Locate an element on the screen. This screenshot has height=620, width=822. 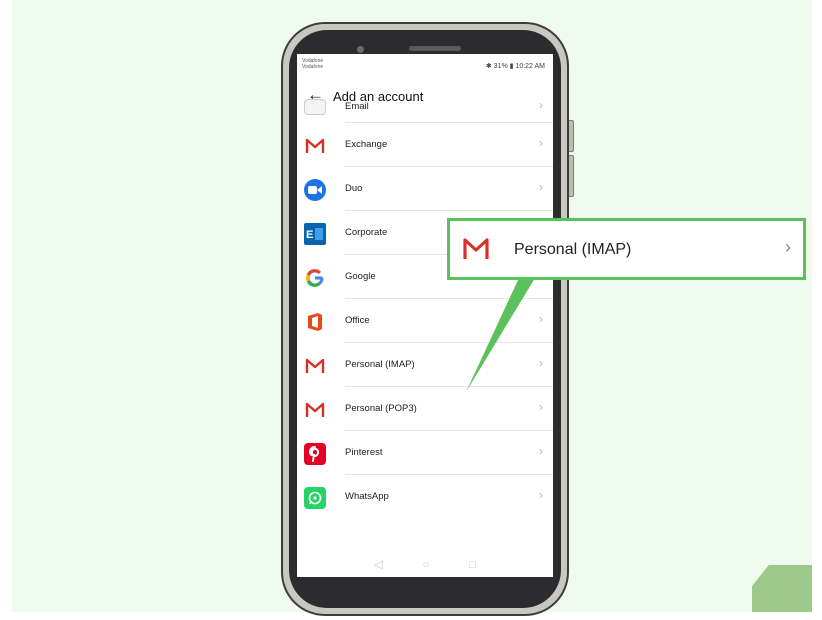
pinterest-icon is located at coordinates (315, 454).